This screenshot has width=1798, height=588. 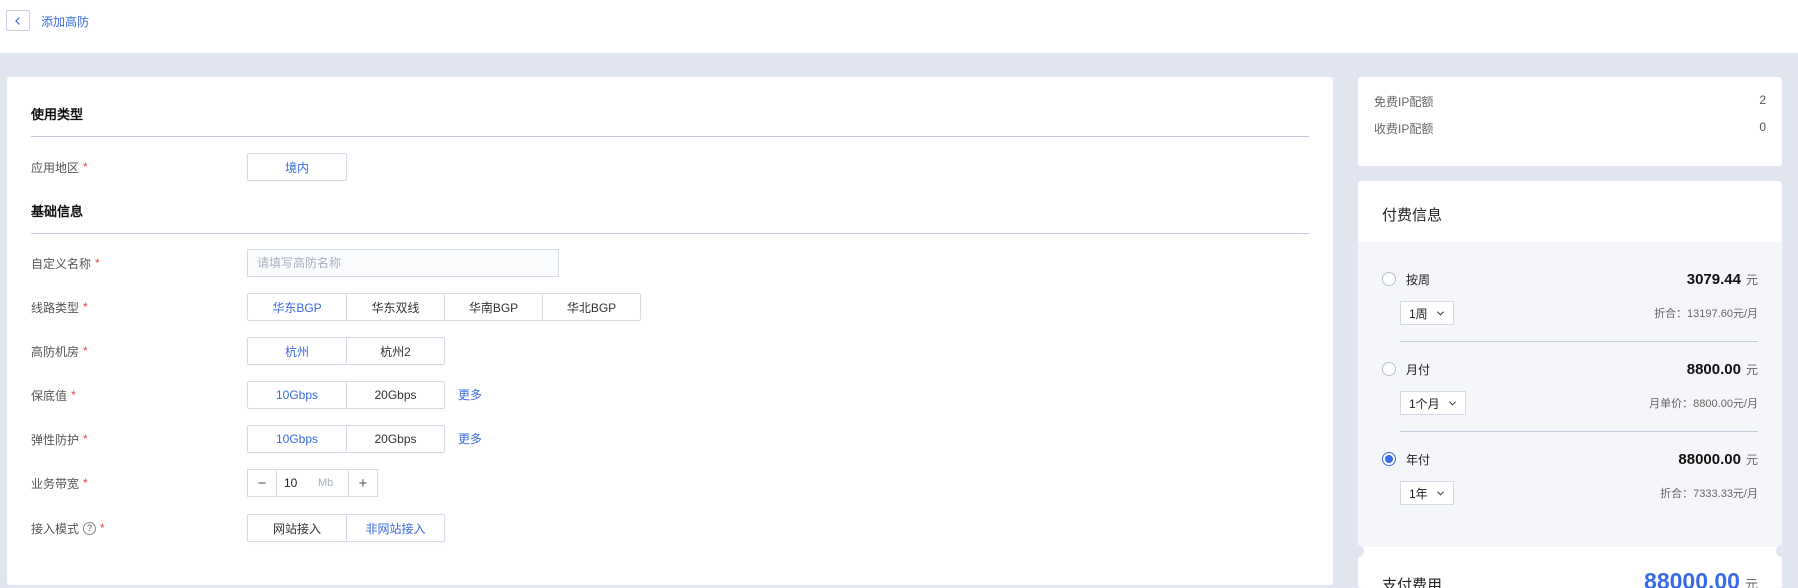 I want to click on page-title: 添加高防, so click(x=65, y=22).